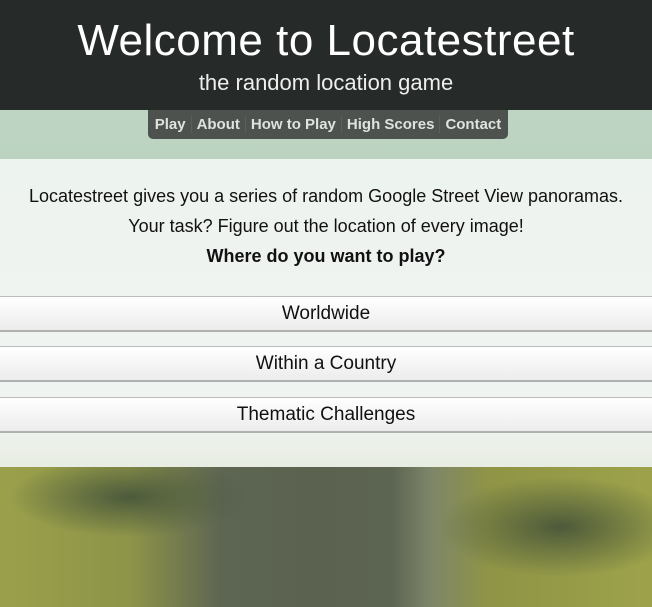 The width and height of the screenshot is (652, 607). I want to click on thematic-challenges-button: Thematic Challenges, so click(326, 415).